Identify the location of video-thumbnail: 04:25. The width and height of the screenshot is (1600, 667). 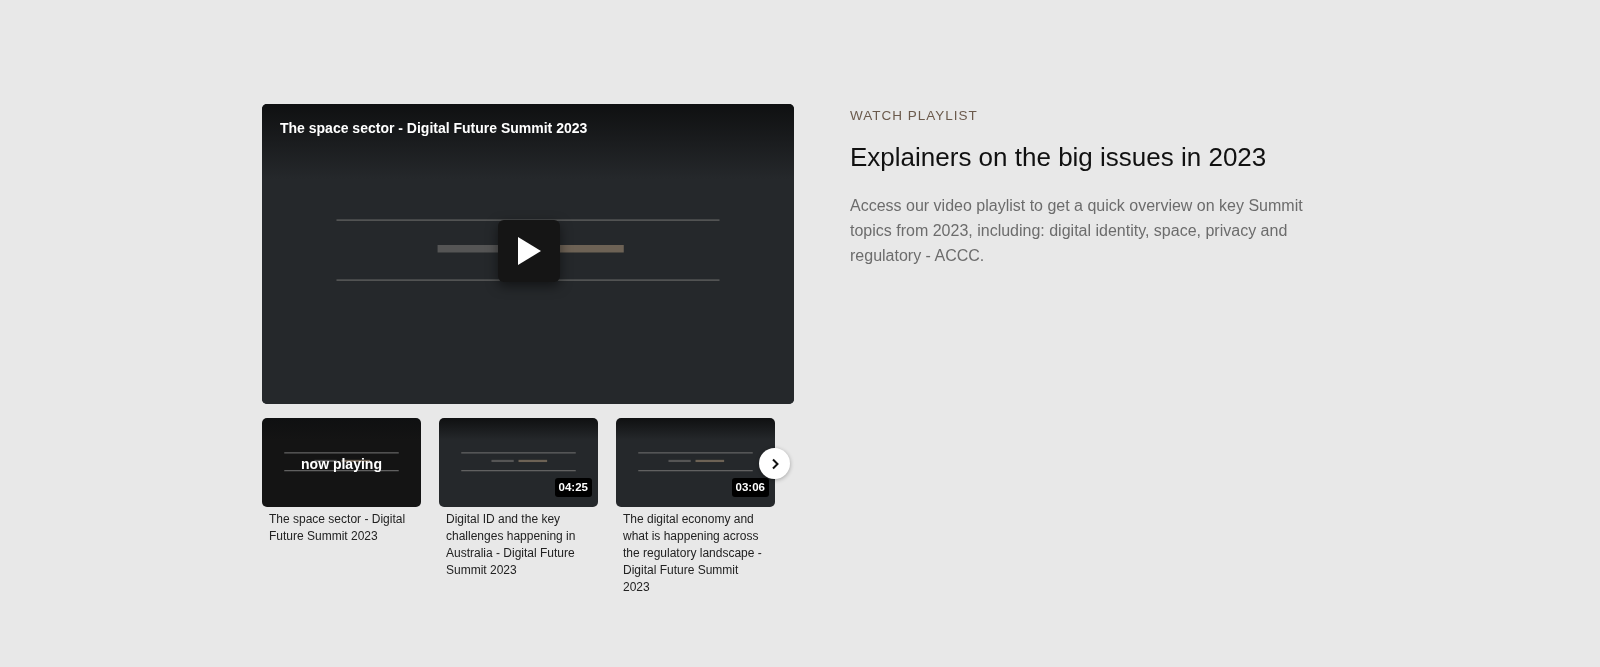
(518, 462).